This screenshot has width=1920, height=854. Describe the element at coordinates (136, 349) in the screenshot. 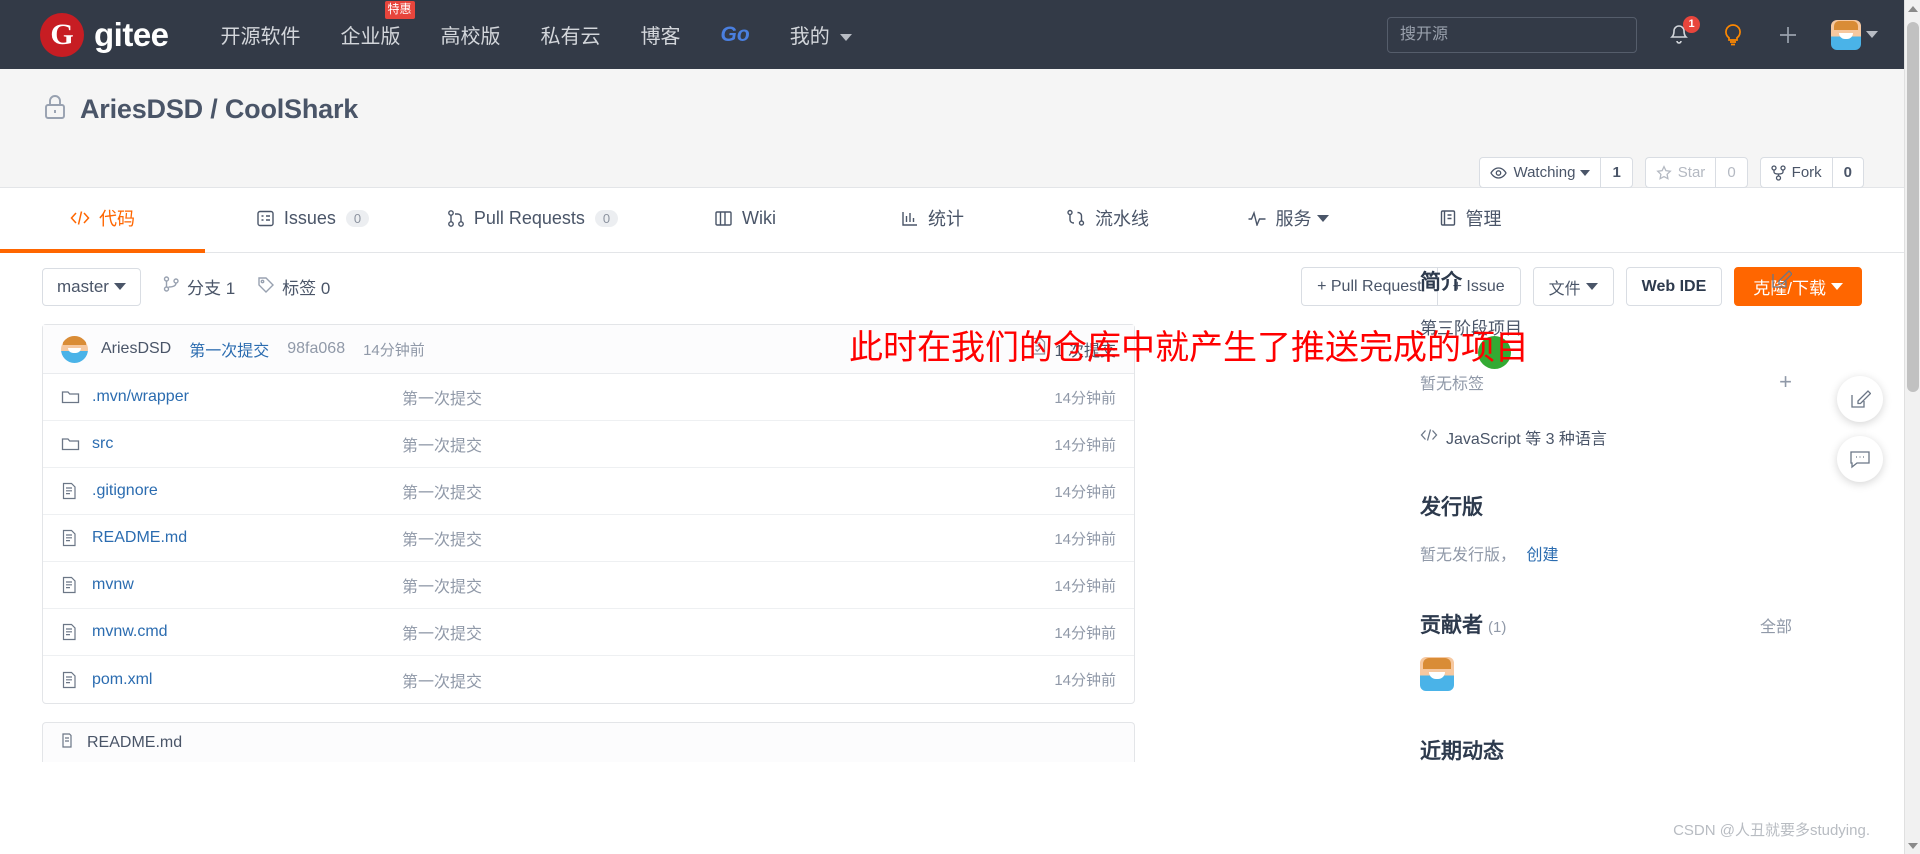

I see `commit-author: AriesDSD` at that location.